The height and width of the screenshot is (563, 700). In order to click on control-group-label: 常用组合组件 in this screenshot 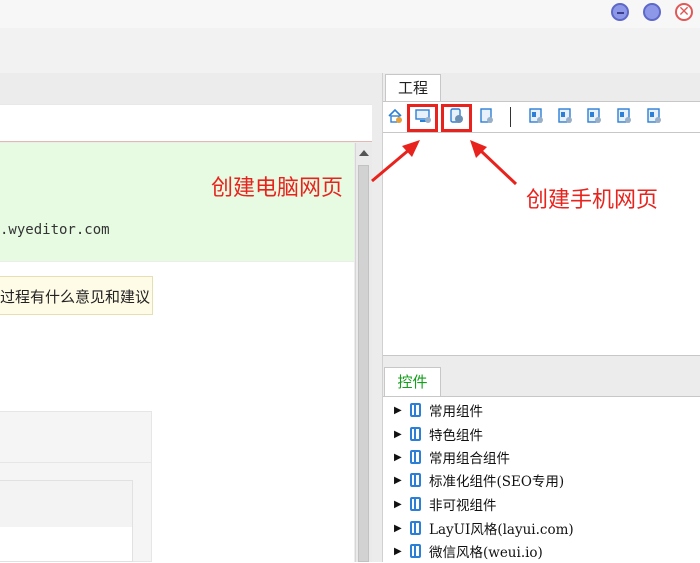, I will do `click(469, 459)`.